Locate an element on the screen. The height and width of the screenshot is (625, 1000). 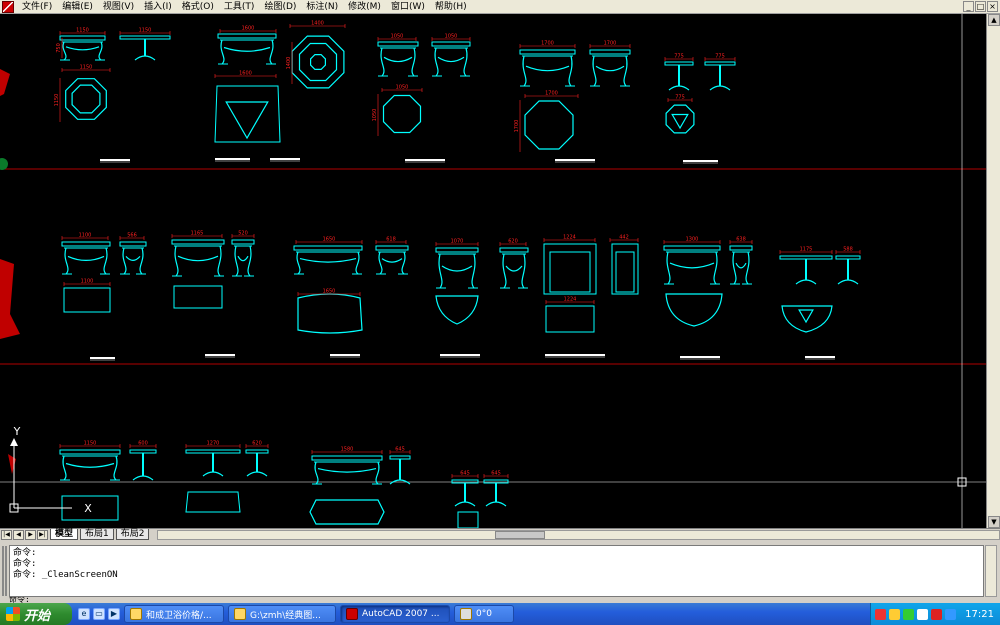
menu-window: 窗口(W) is located at coordinates (408, 7).